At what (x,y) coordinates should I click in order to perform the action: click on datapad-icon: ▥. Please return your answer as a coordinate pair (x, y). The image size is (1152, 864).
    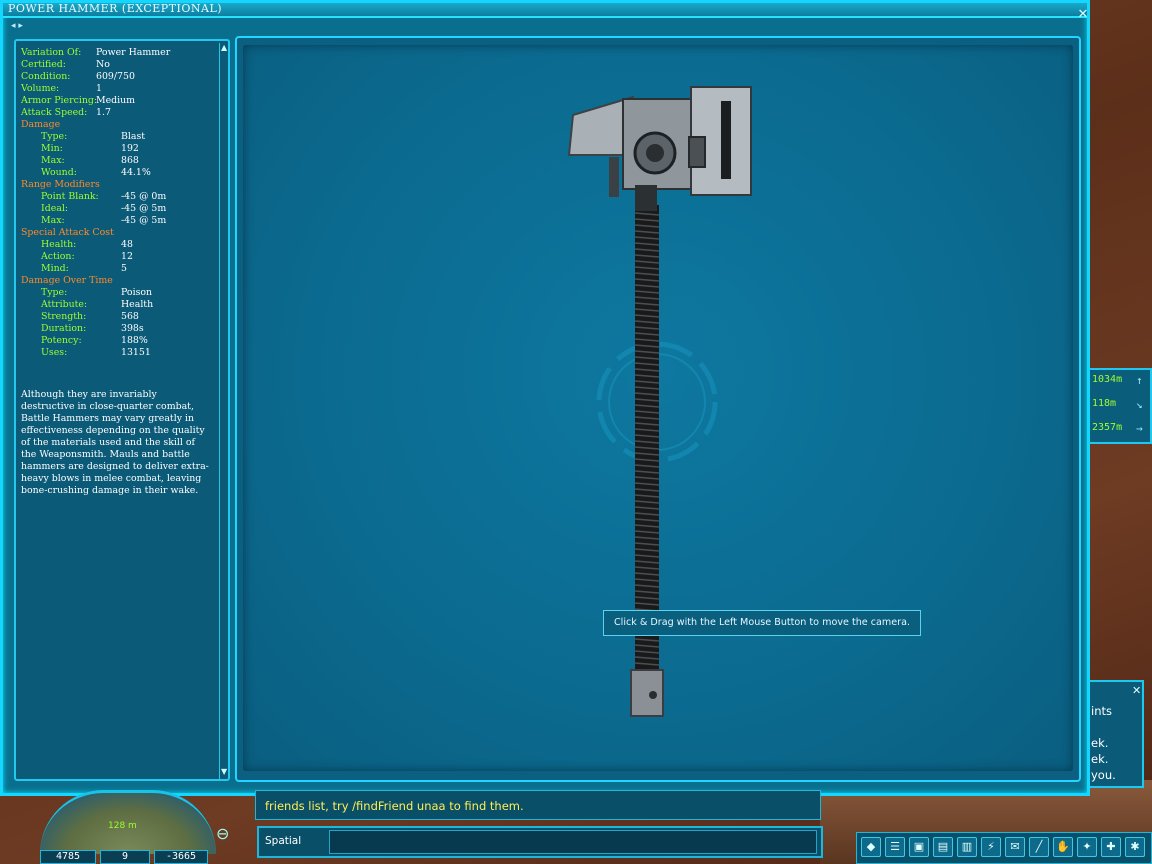
    Looking at the image, I should click on (967, 847).